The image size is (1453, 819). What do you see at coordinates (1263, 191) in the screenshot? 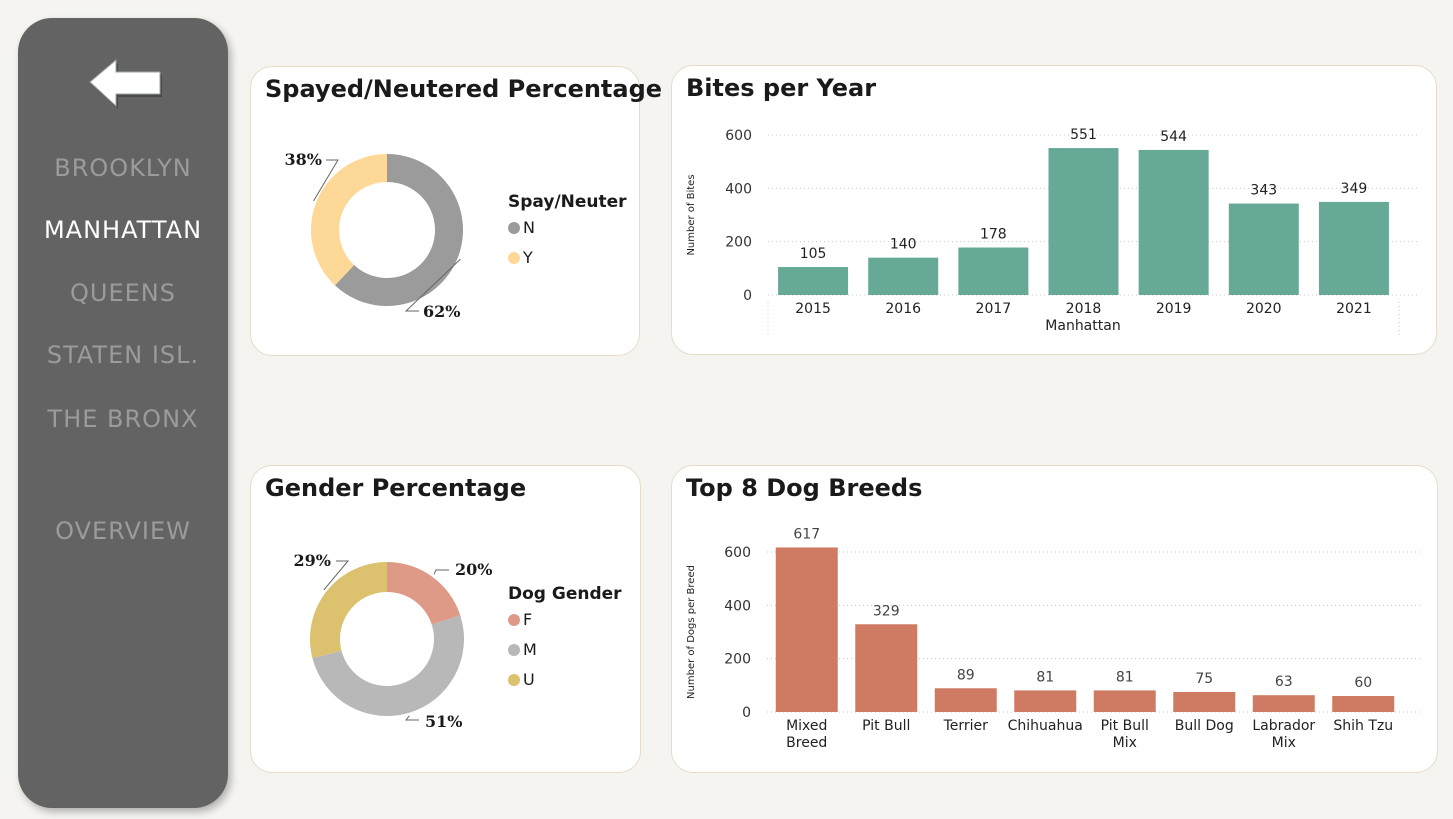
I see `data-label-2020: 343` at bounding box center [1263, 191].